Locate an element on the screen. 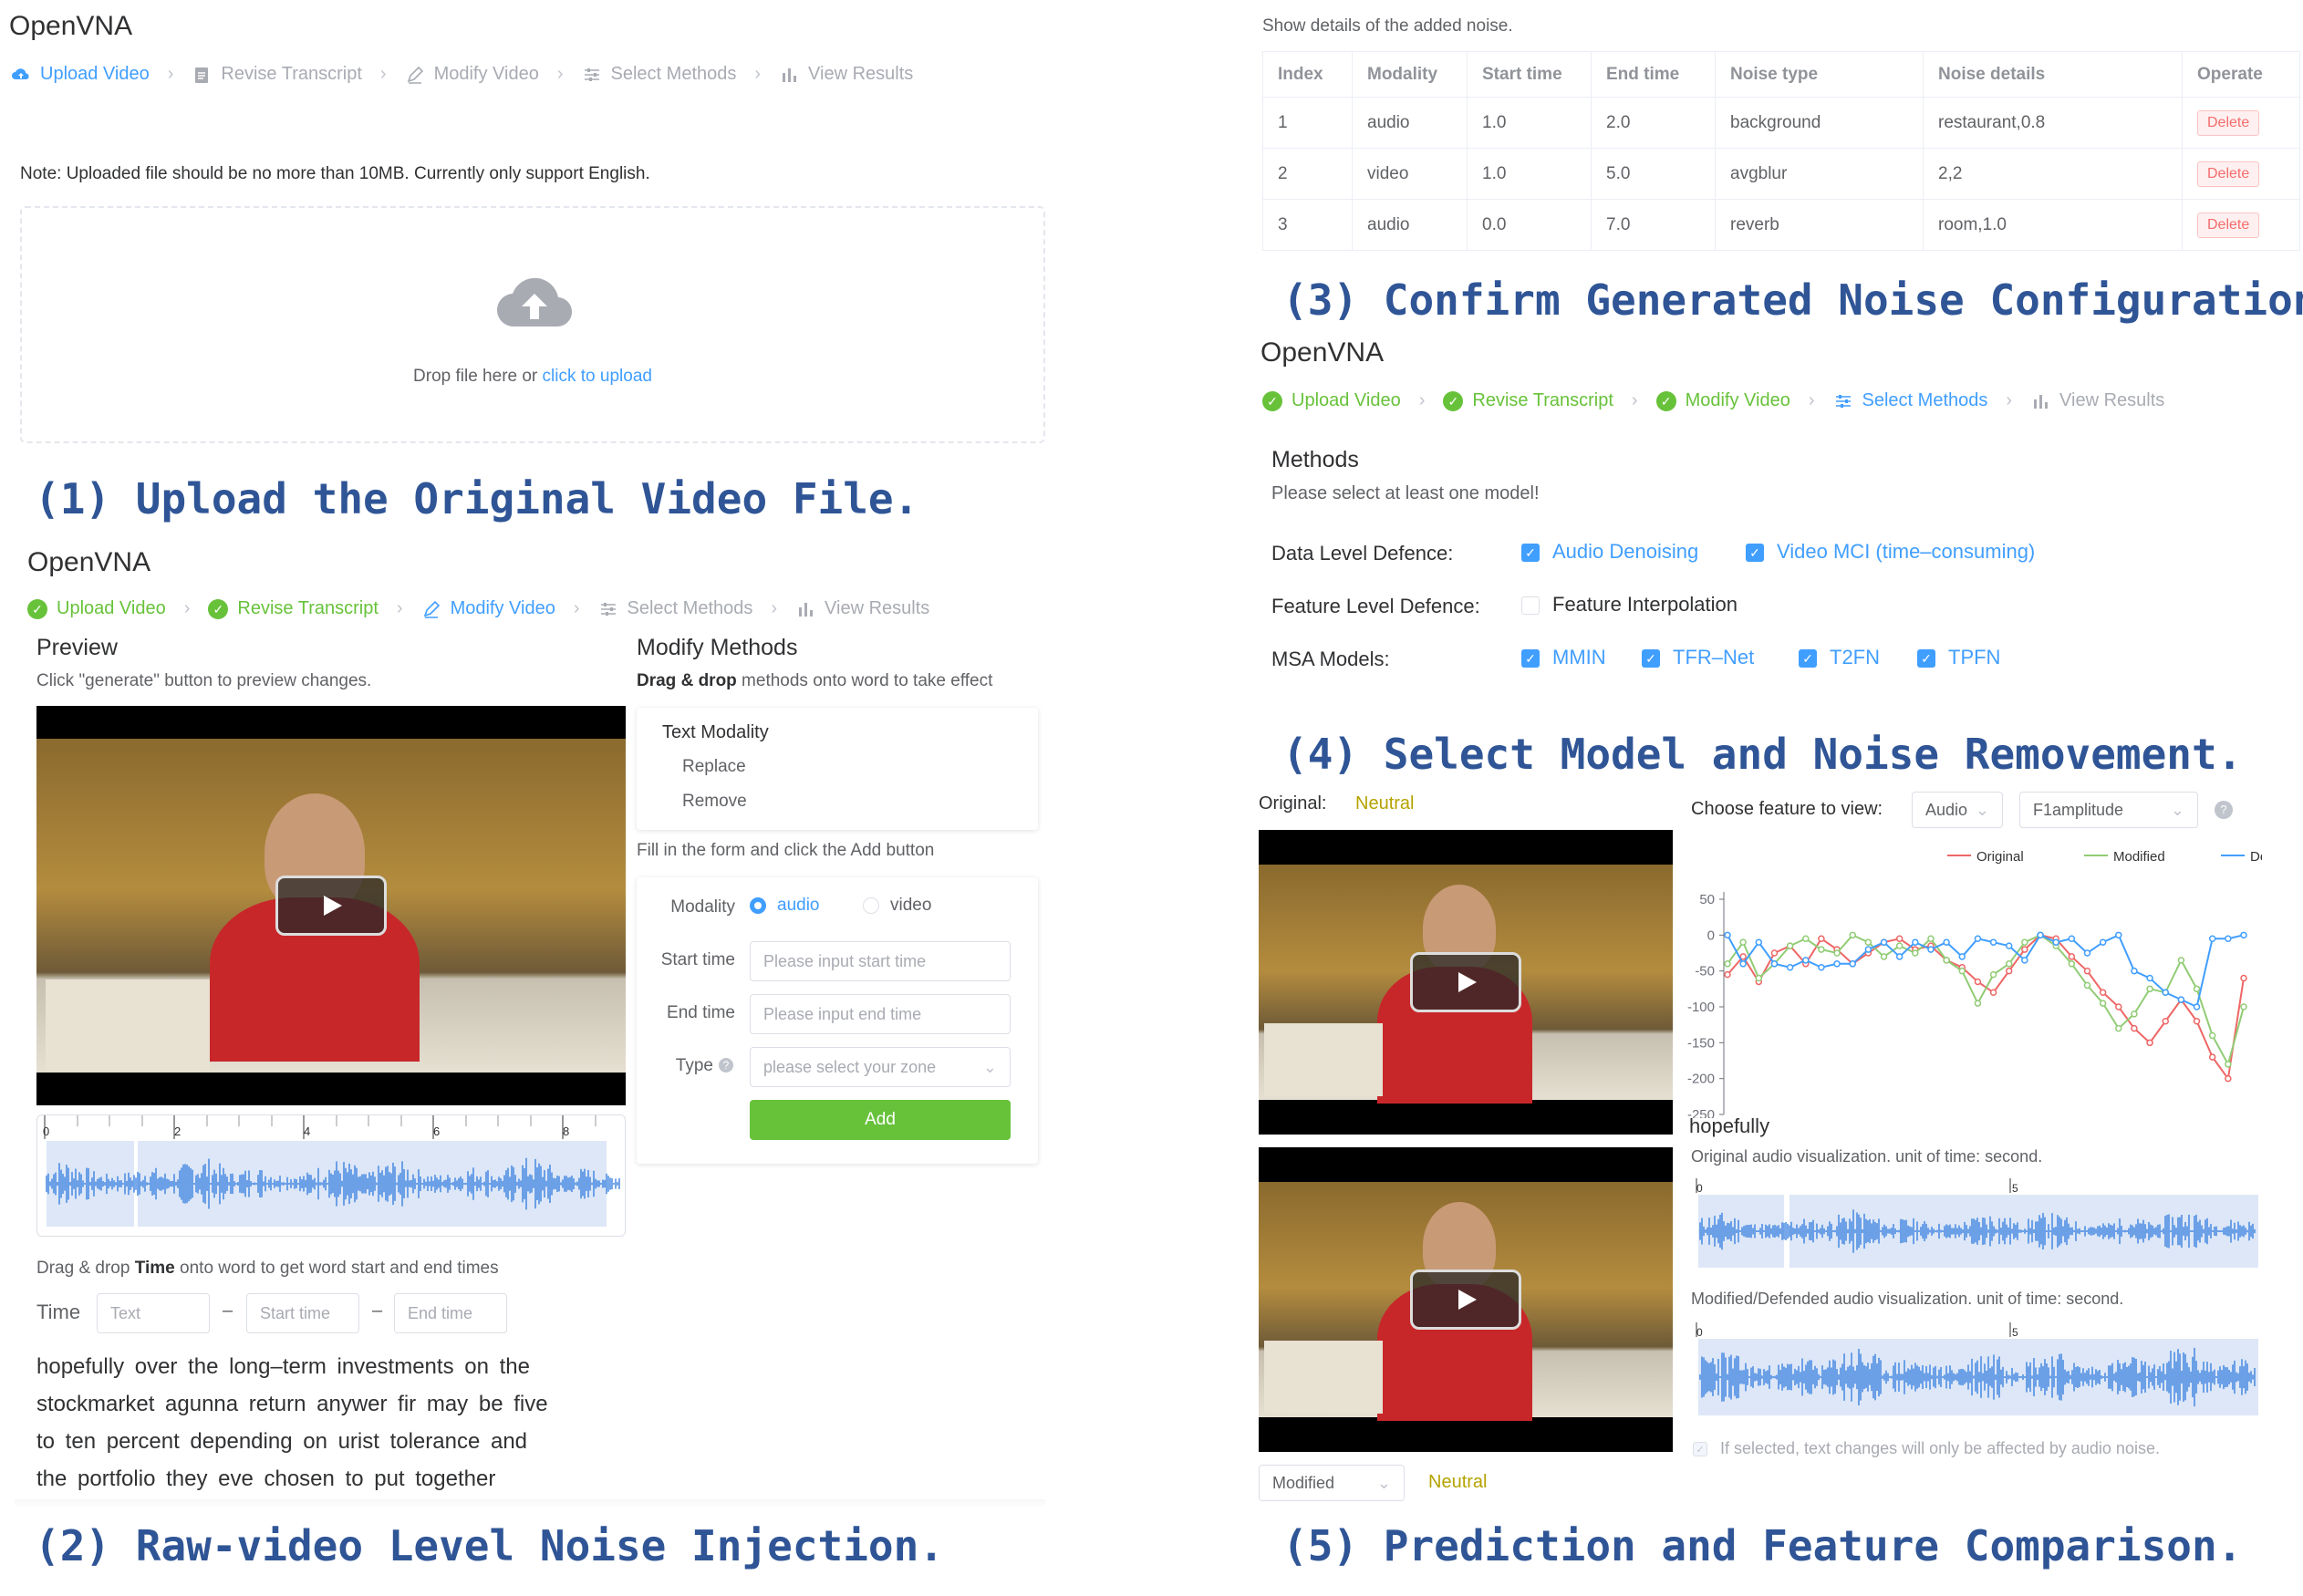  check-circle-icon: ✓ is located at coordinates (1665, 401).